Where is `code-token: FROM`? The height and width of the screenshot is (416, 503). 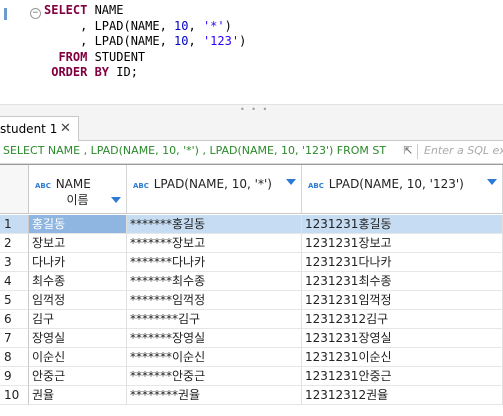
code-token: FROM is located at coordinates (66, 56).